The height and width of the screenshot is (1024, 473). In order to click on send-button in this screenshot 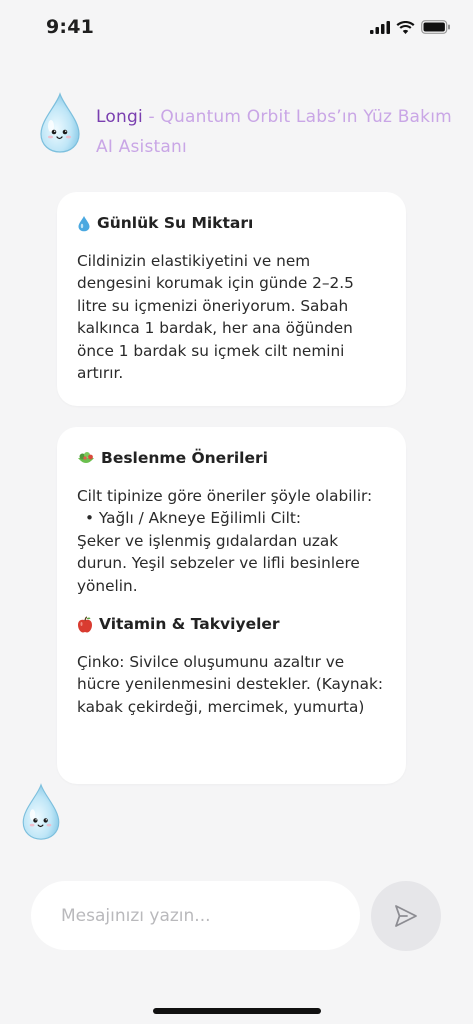, I will do `click(406, 916)`.